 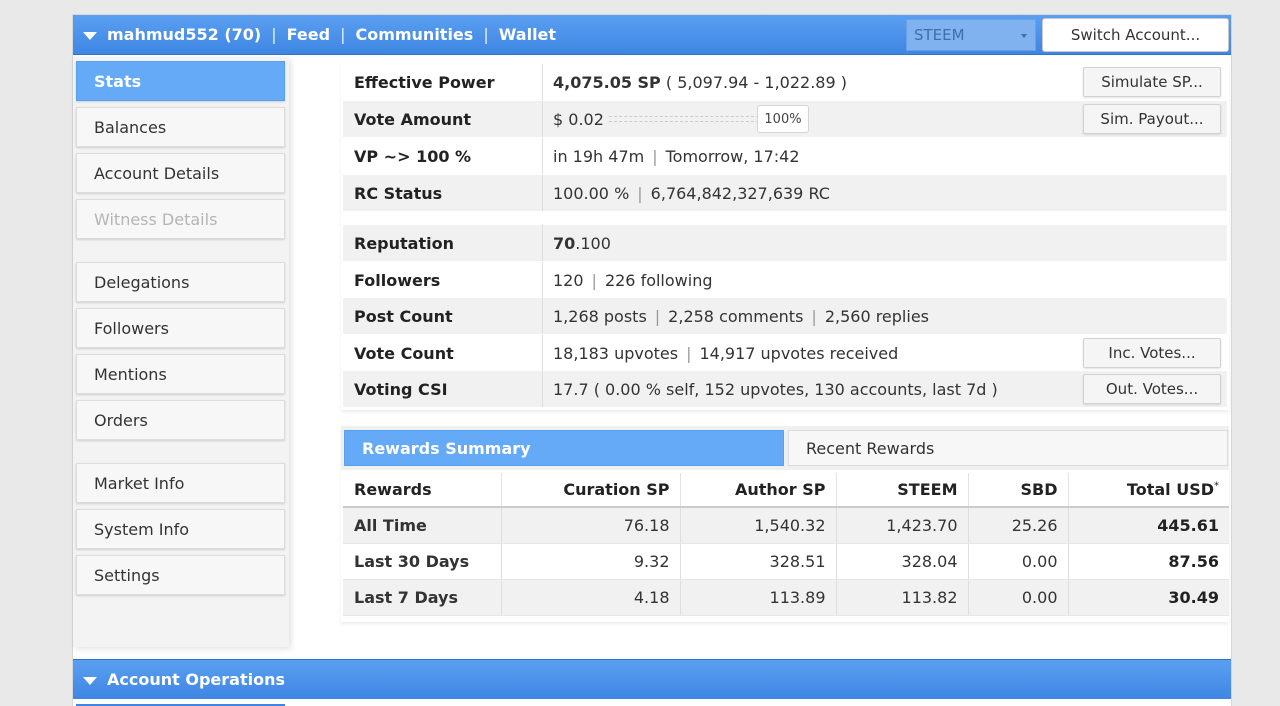 What do you see at coordinates (607, 82) in the screenshot?
I see `effective-power-sp: 4,075.05 SP` at bounding box center [607, 82].